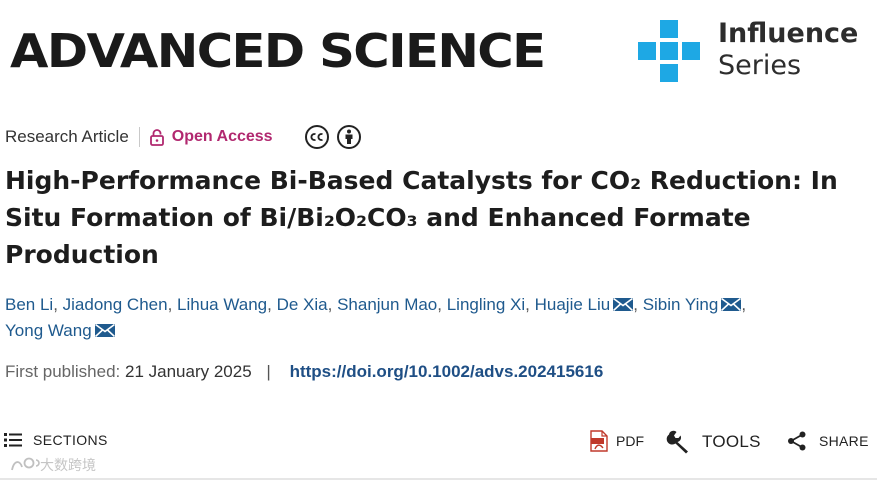 The height and width of the screenshot is (481, 877). I want to click on sections-button: SECTIONS, so click(56, 440).